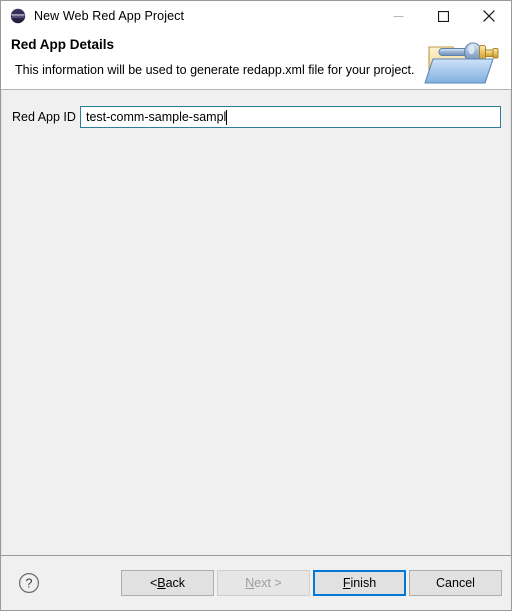 The width and height of the screenshot is (512, 611). What do you see at coordinates (153, 582) in the screenshot?
I see `back-button-prefix: <` at bounding box center [153, 582].